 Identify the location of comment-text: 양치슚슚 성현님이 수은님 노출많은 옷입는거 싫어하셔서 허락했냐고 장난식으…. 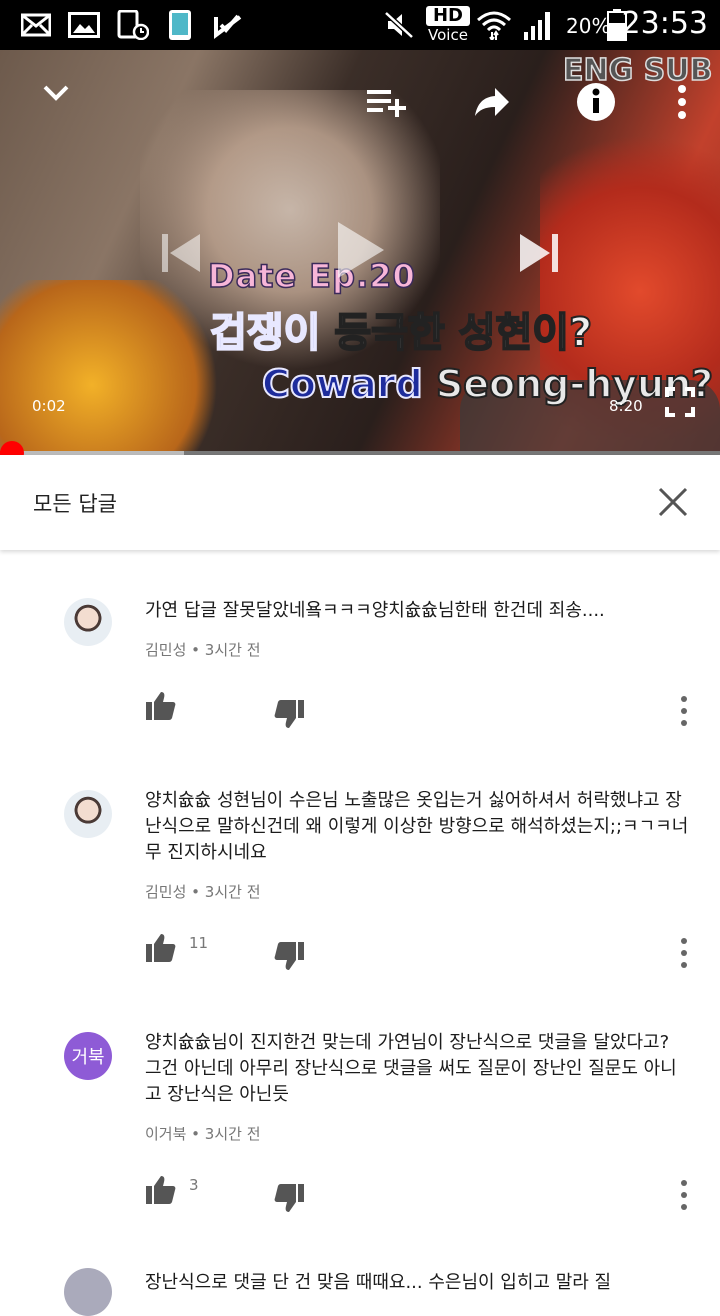
(417, 826).